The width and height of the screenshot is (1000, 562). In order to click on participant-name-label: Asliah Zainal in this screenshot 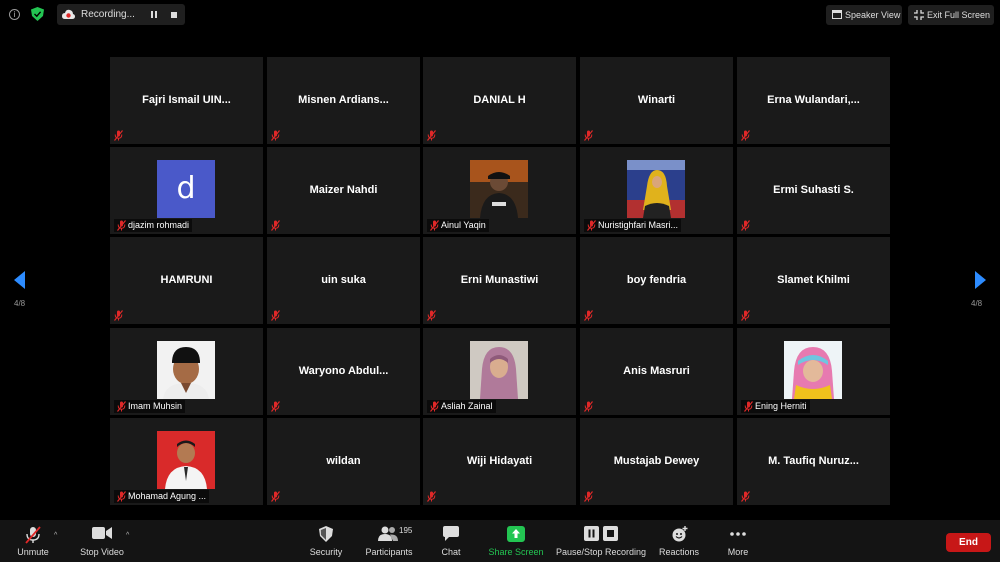, I will do `click(461, 406)`.